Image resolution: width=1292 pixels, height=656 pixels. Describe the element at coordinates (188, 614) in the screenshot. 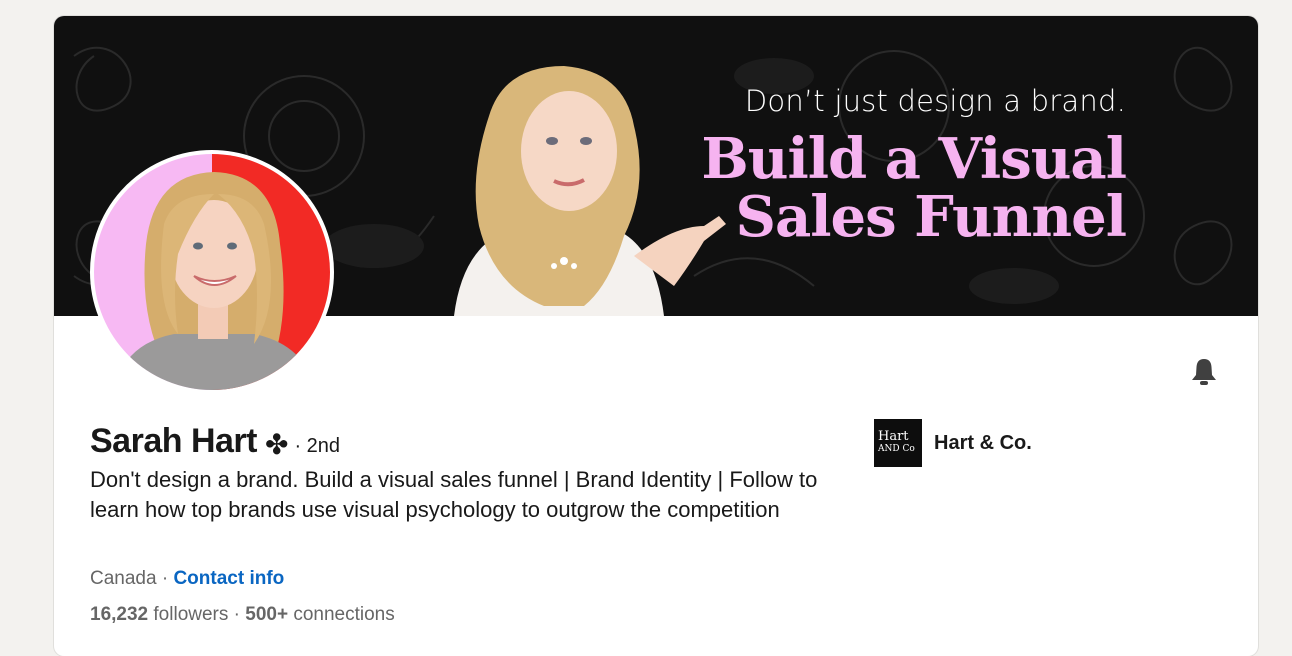

I see `followers-label: followers` at that location.